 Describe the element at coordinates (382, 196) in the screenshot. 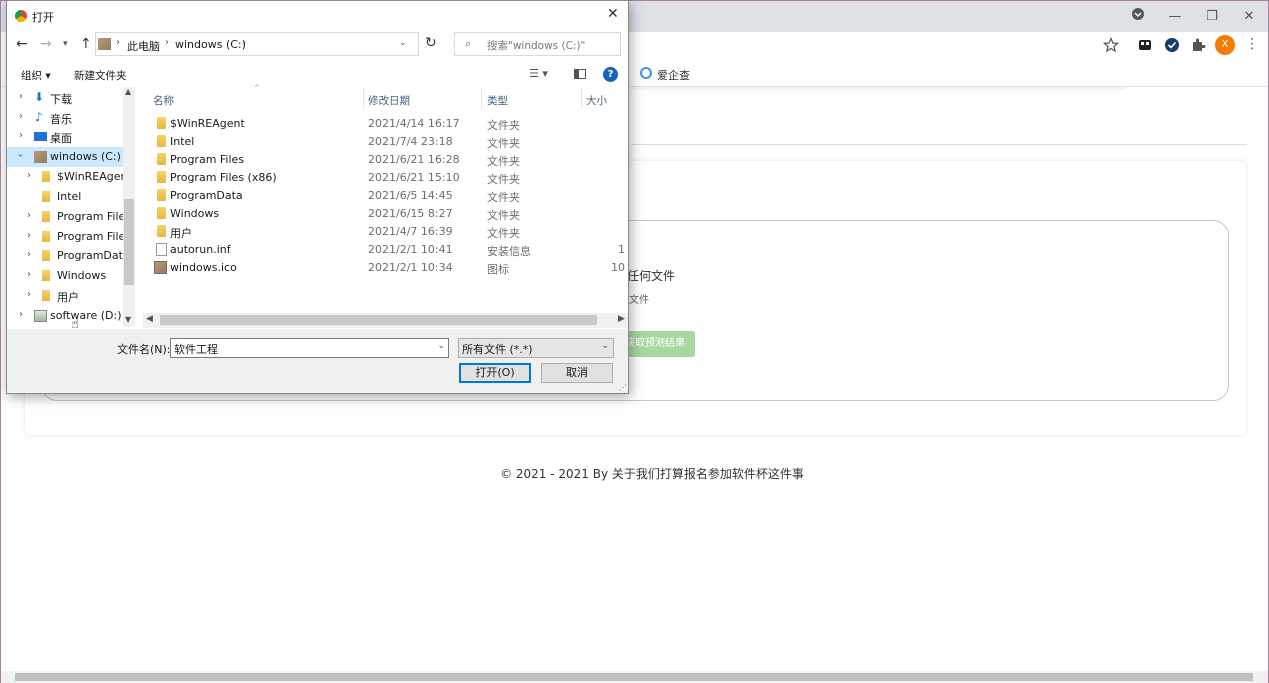

I see `file-row: ProgramData 2021/6/5 14:45 文件夹` at that location.